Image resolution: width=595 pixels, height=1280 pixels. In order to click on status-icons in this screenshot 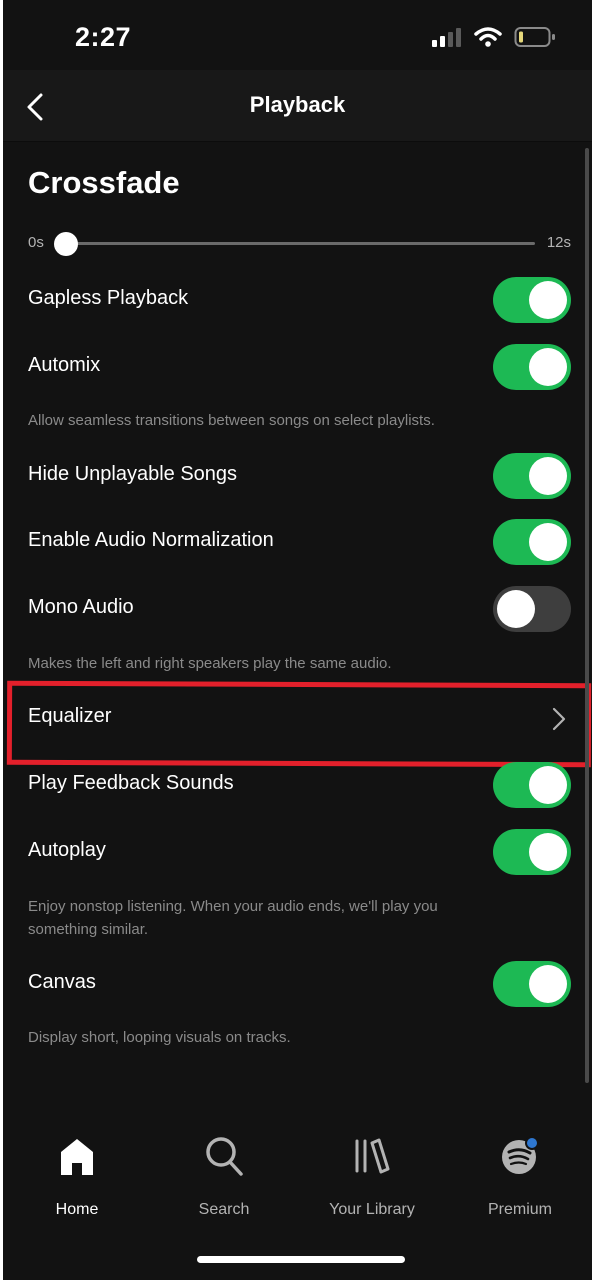, I will do `click(494, 37)`.